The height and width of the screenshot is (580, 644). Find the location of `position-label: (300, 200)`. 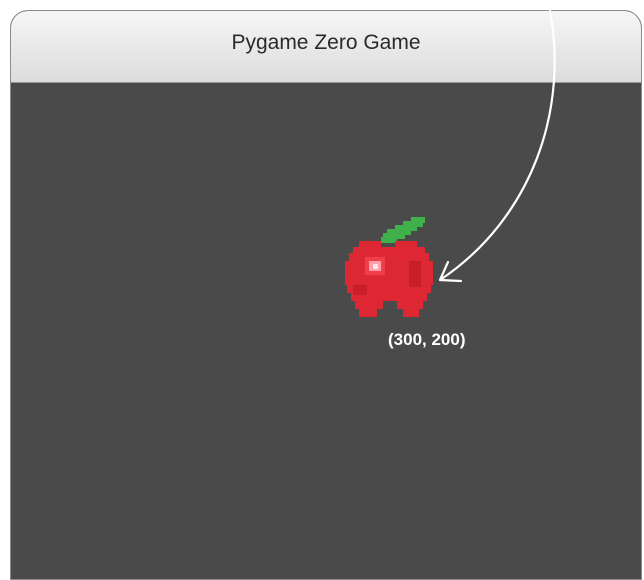

position-label: (300, 200) is located at coordinates (427, 339).